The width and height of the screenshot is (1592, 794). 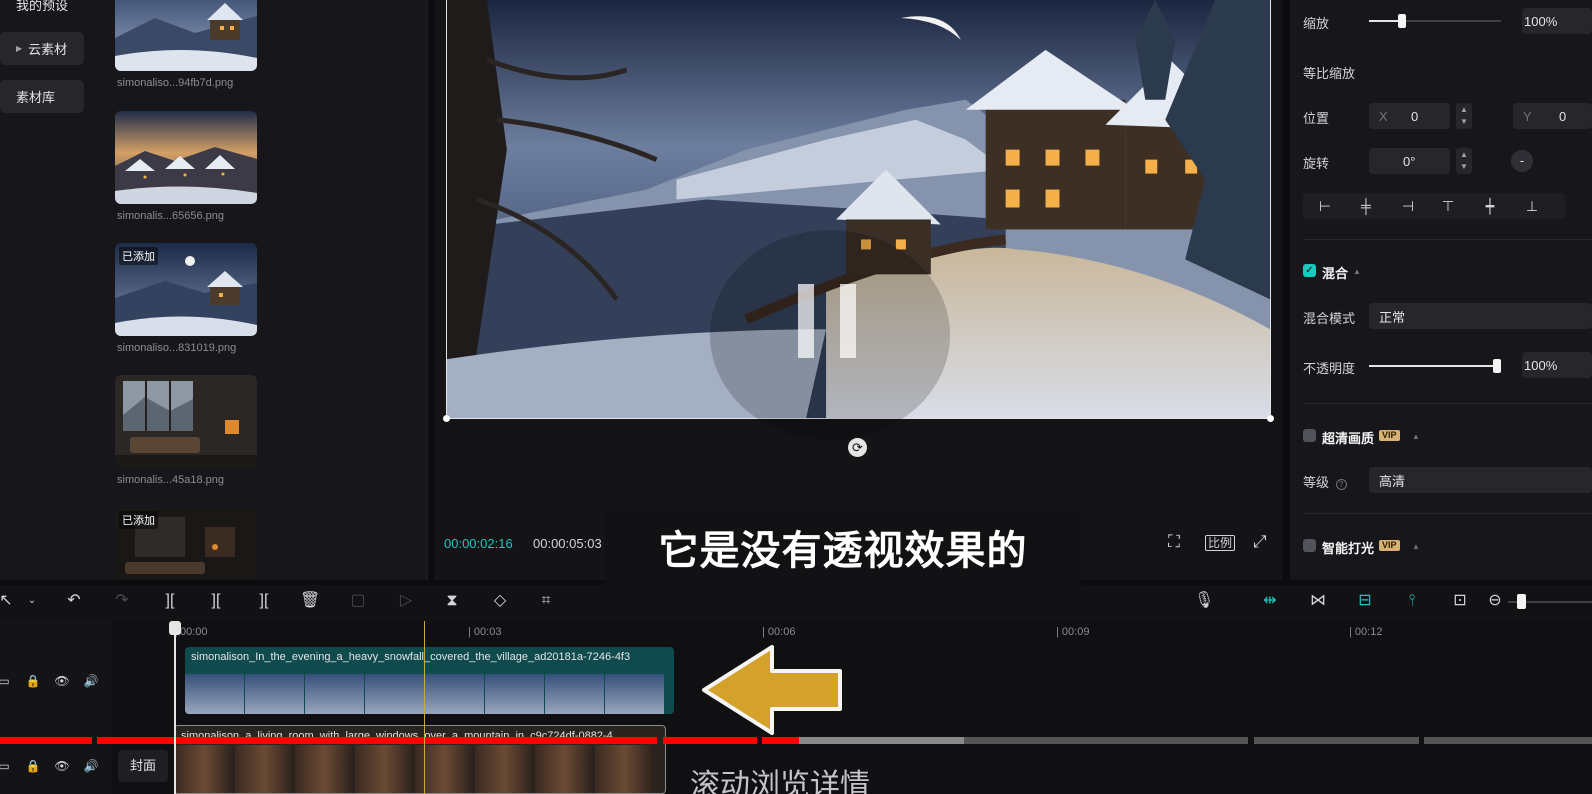 I want to click on screenshot-icon: ⊡, so click(x=1460, y=601).